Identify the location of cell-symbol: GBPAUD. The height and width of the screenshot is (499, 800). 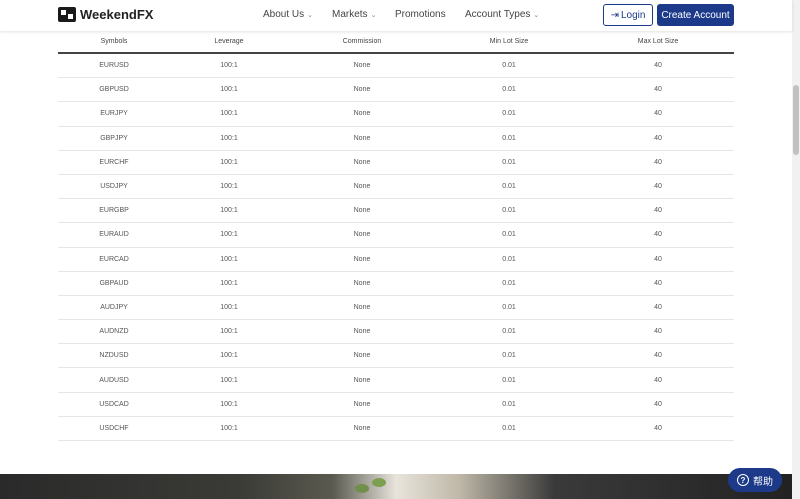
(114, 283).